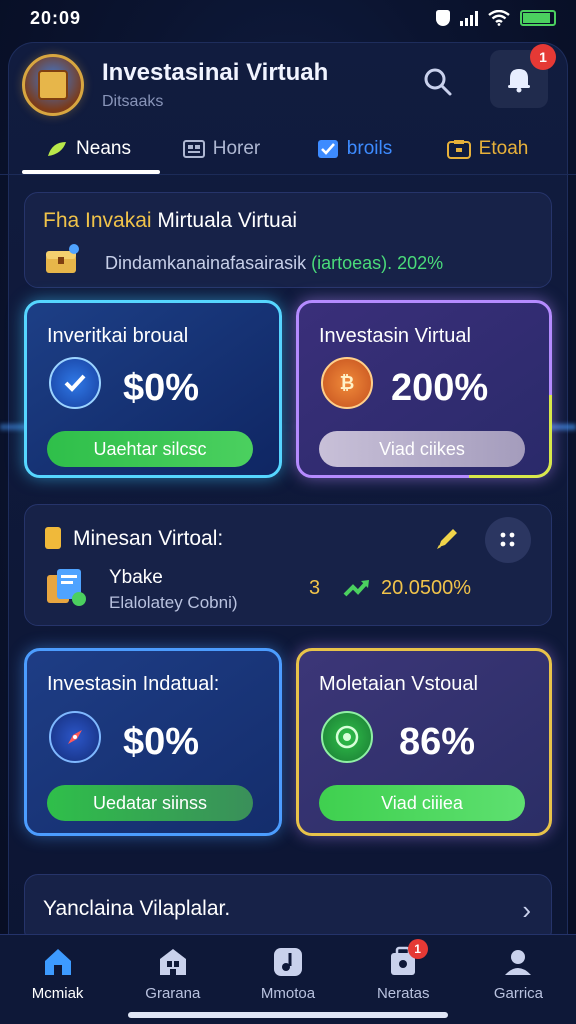 This screenshot has width=576, height=1024. Describe the element at coordinates (347, 383) in the screenshot. I see `coin-icon: ₿` at that location.